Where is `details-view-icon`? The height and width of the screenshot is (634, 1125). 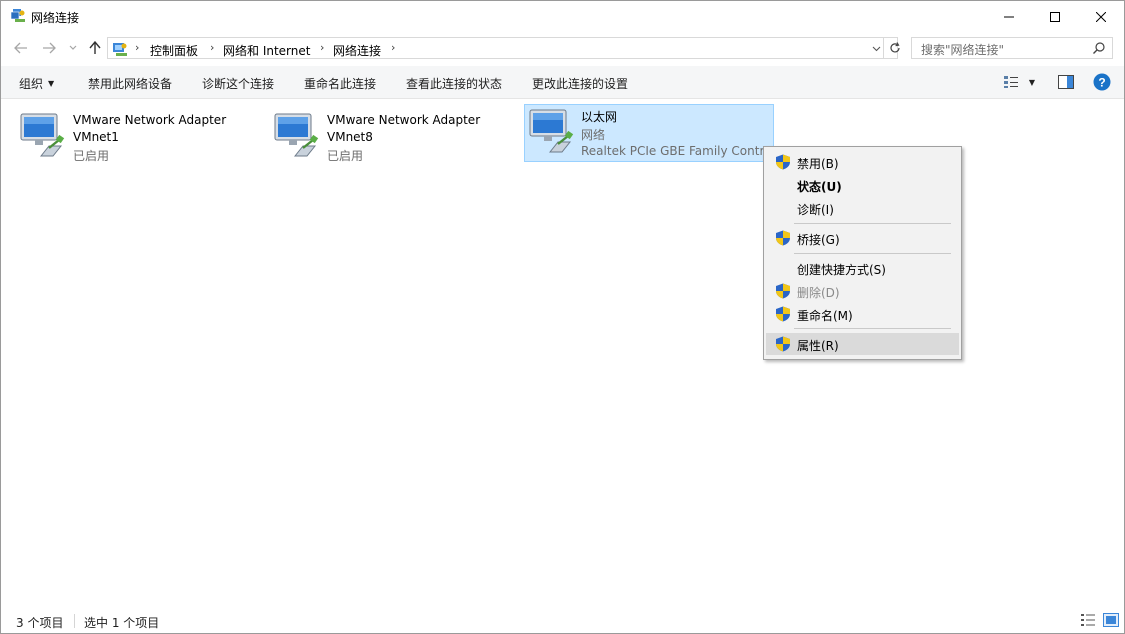 details-view-icon is located at coordinates (1088, 620).